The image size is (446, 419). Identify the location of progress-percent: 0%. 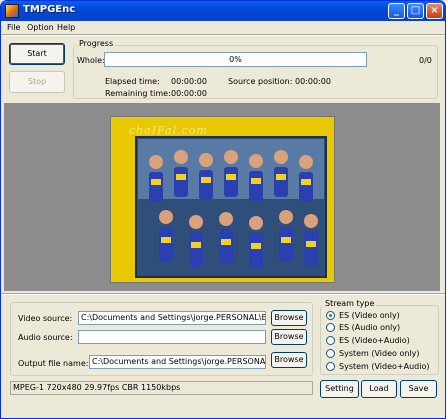
(235, 59).